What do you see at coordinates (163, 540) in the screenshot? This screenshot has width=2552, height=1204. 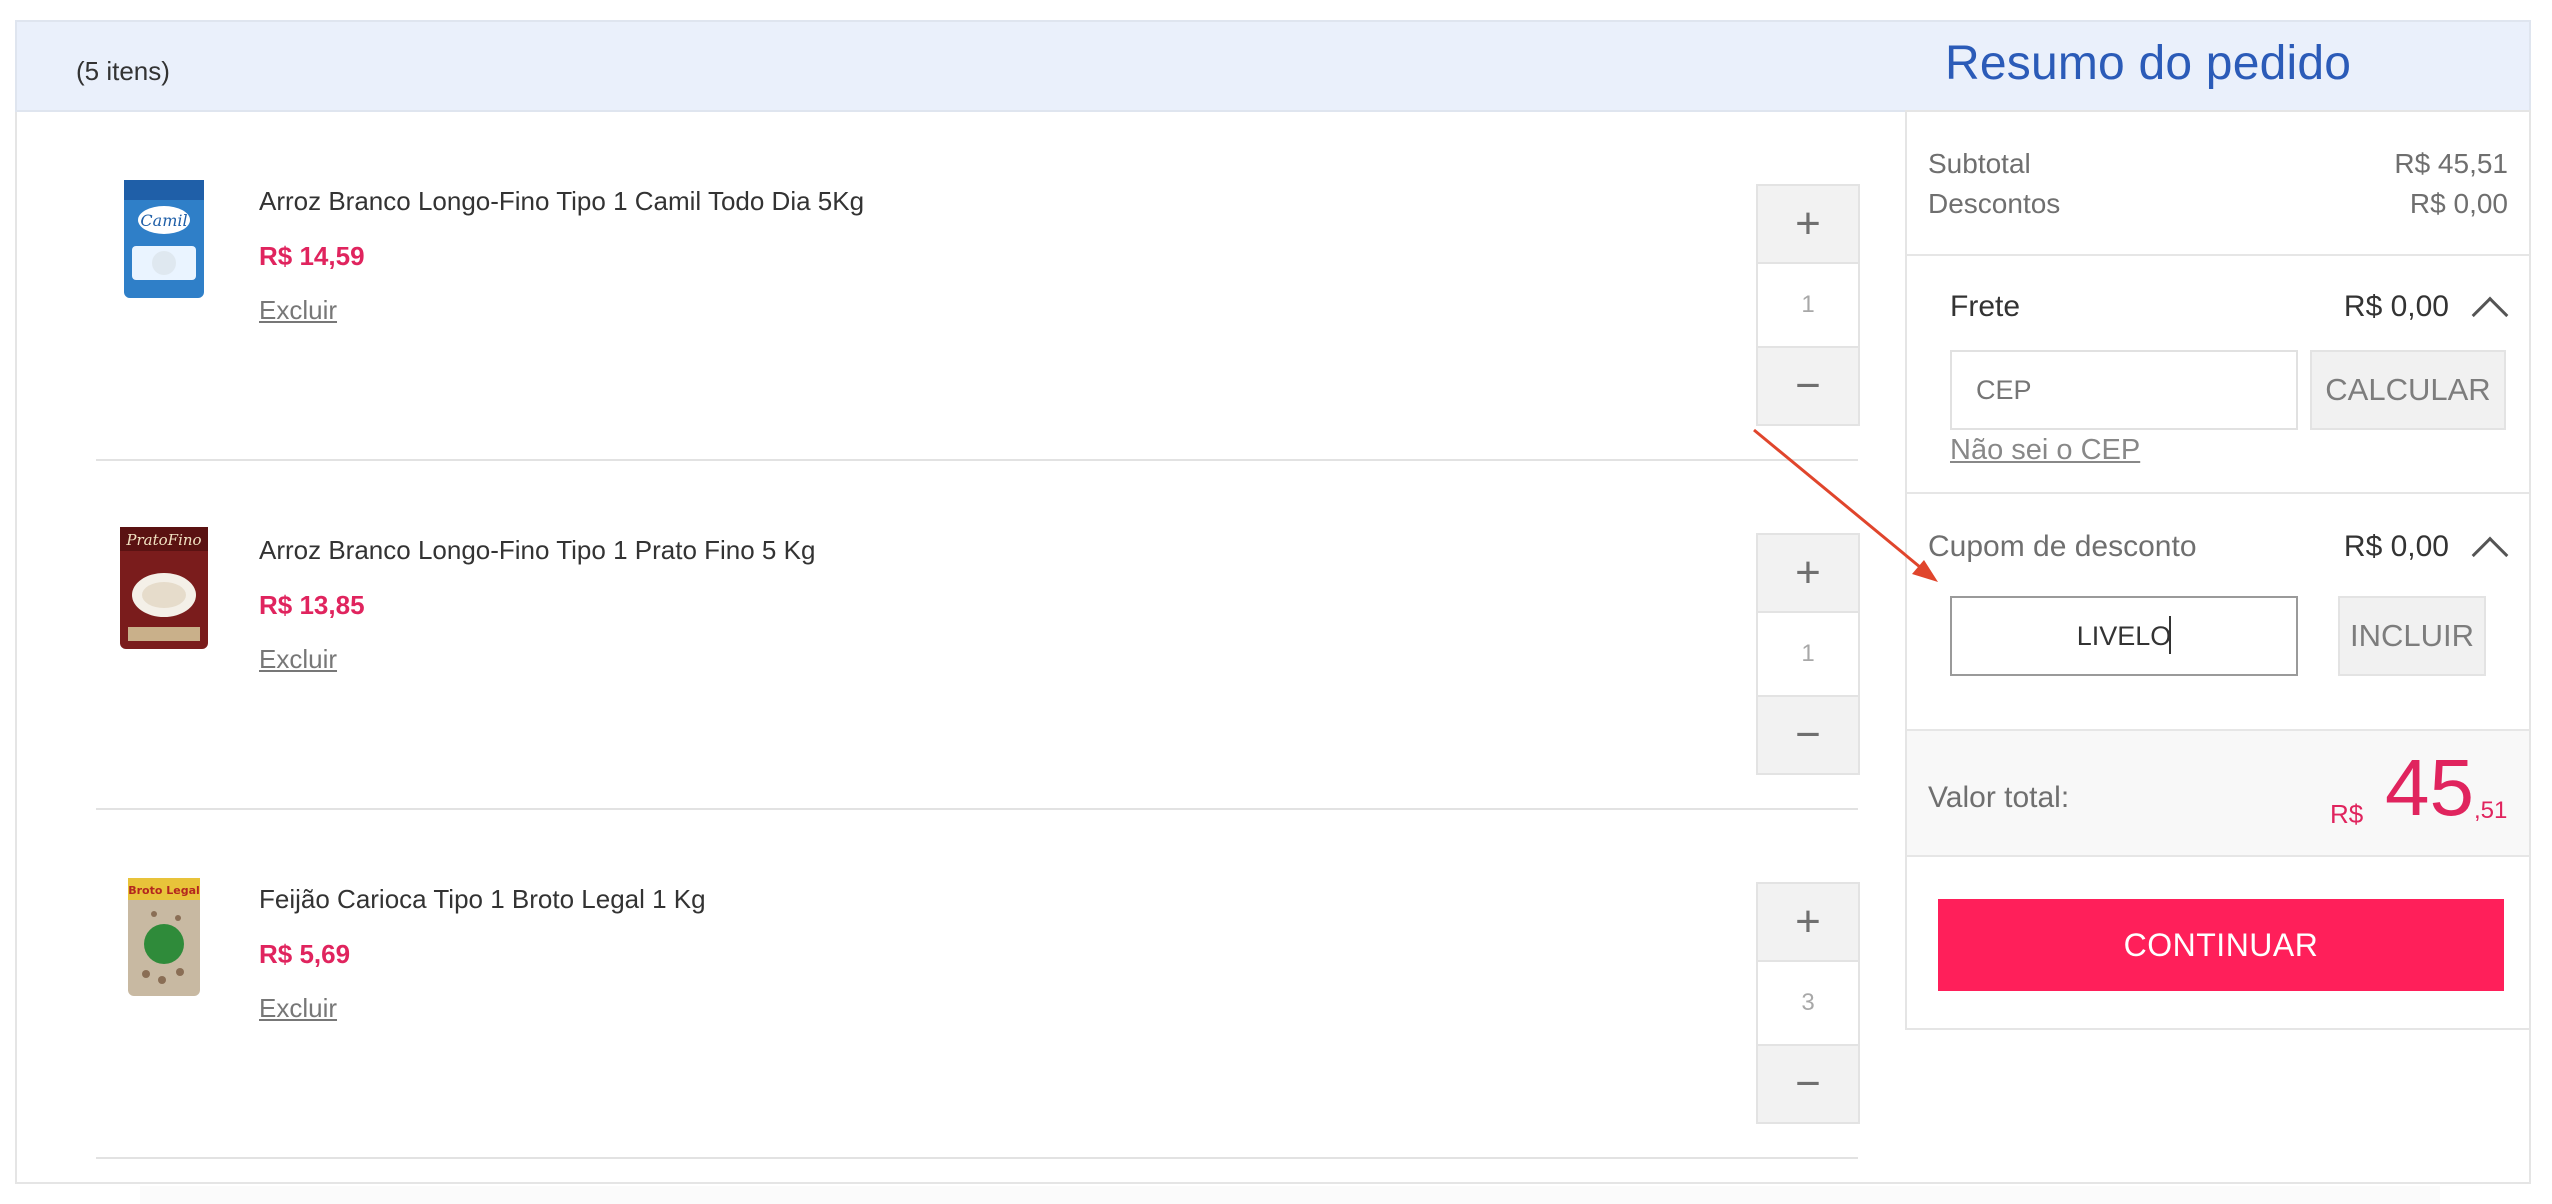 I see `svg-text: PratoFino` at bounding box center [163, 540].